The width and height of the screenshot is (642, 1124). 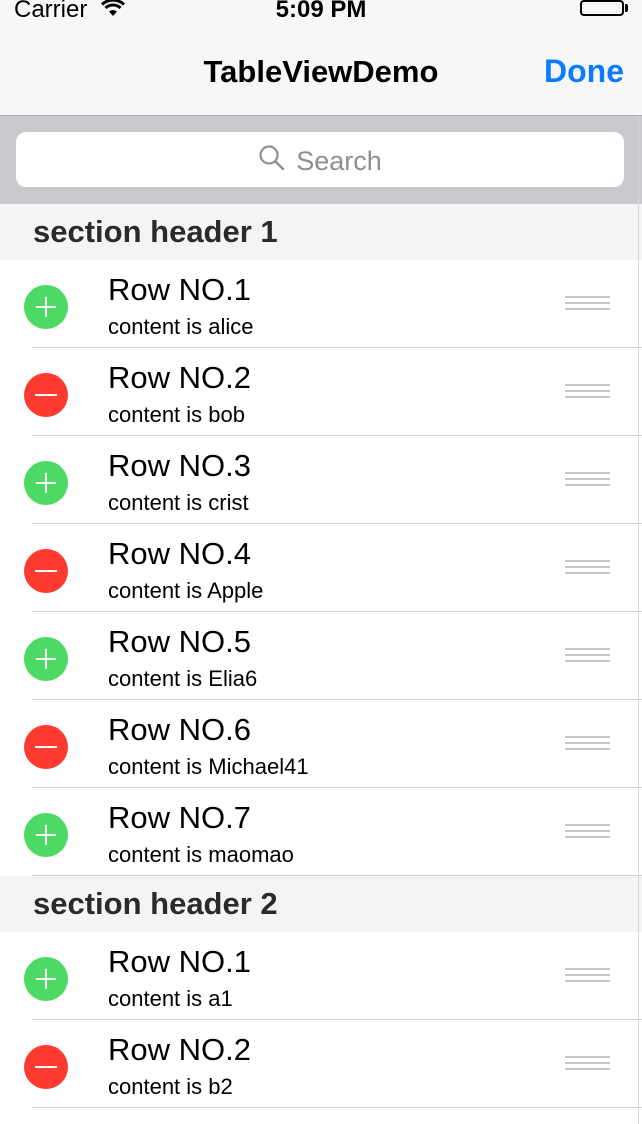 I want to click on row-subtitle: content is Apple, so click(x=186, y=590).